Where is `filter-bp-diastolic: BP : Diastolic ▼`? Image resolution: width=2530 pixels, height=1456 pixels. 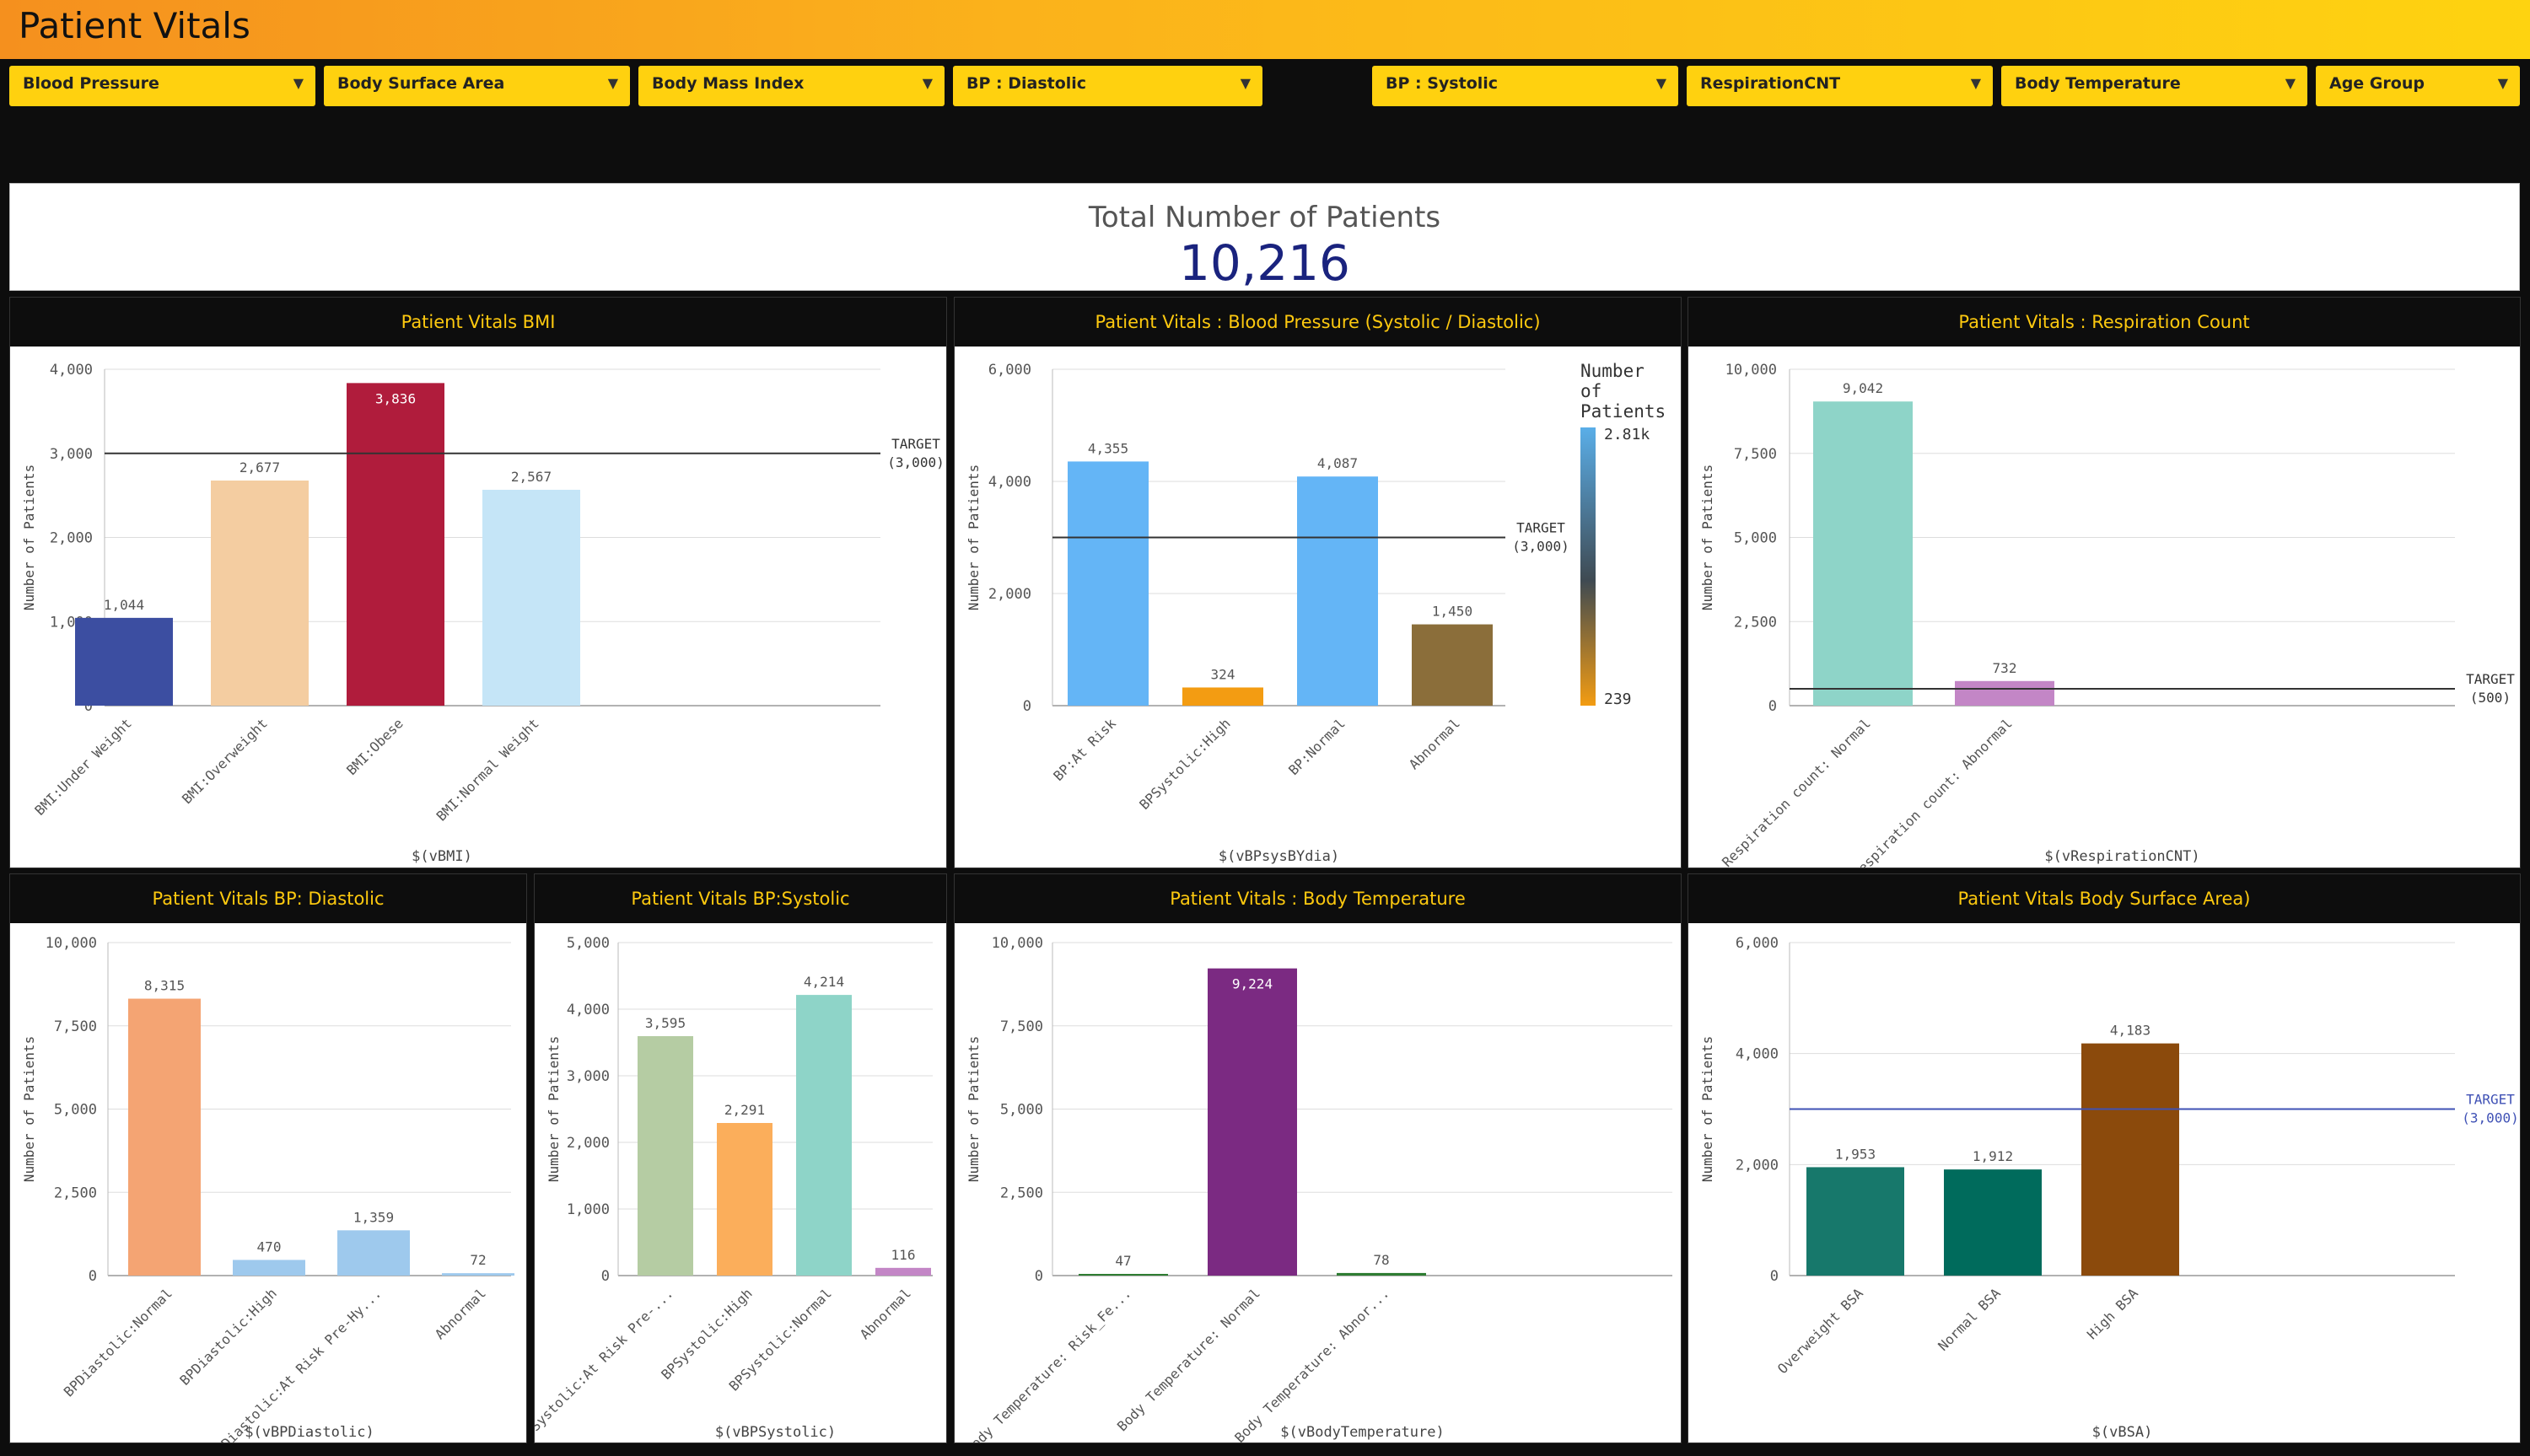 filter-bp-diastolic: BP : Diastolic ▼ is located at coordinates (1108, 86).